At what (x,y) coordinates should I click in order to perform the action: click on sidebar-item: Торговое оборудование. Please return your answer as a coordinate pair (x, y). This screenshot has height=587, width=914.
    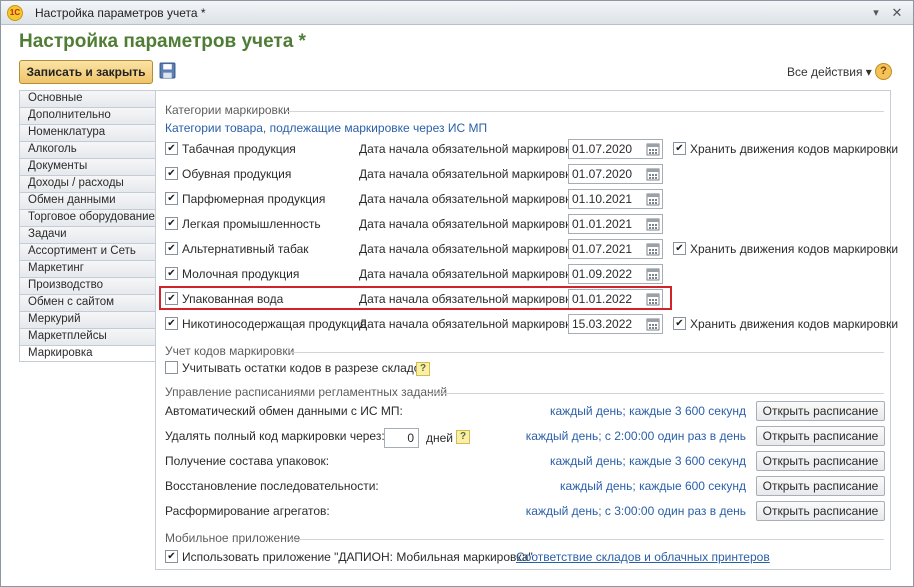
    Looking at the image, I should click on (87, 217).